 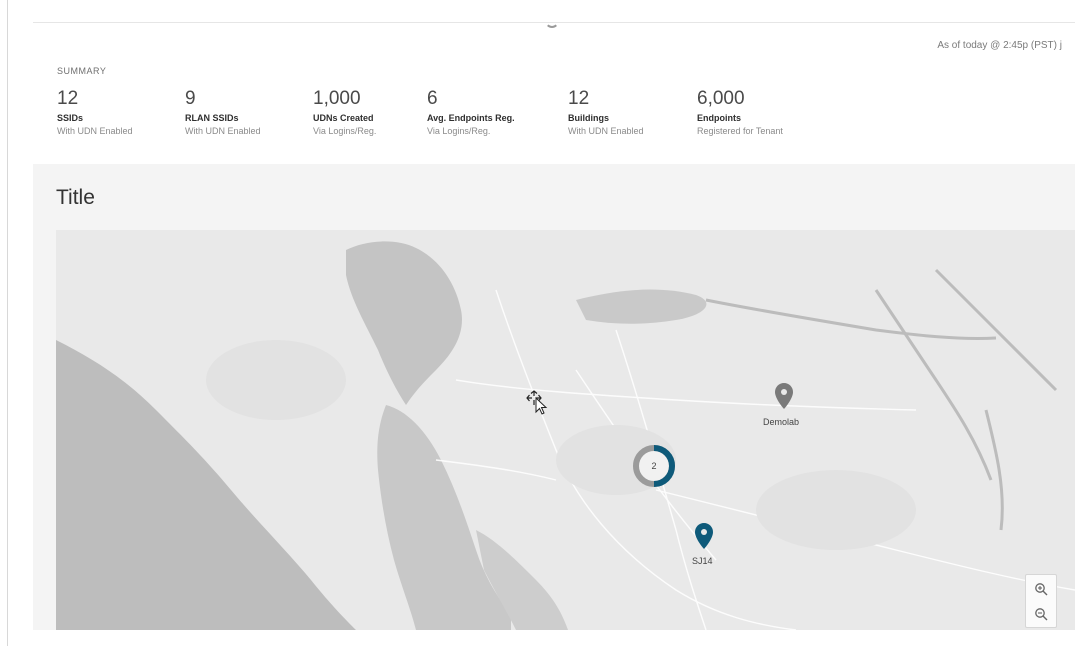 I want to click on marker-label-demolab: Demolab, so click(x=781, y=422).